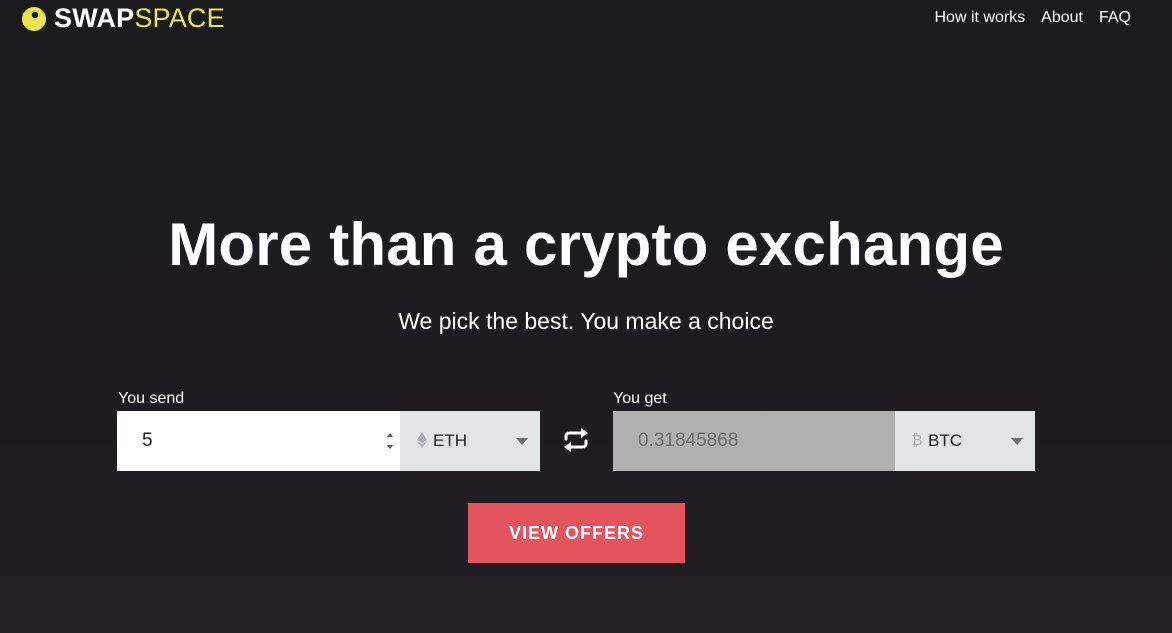 Image resolution: width=1172 pixels, height=633 pixels. What do you see at coordinates (94, 18) in the screenshot?
I see `logo-text-swap: SWAP` at bounding box center [94, 18].